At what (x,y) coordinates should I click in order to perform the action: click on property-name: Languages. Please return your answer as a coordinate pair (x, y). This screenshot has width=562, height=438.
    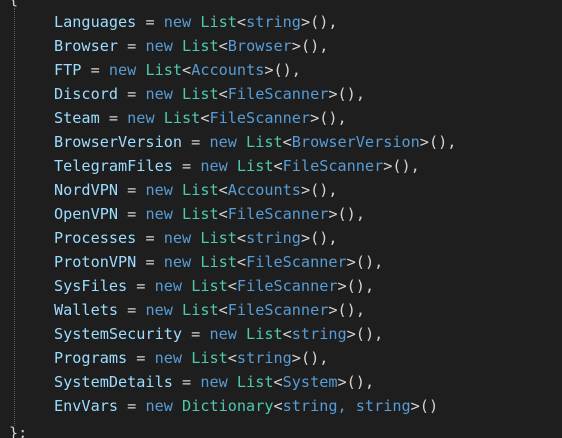
    Looking at the image, I should click on (95, 22).